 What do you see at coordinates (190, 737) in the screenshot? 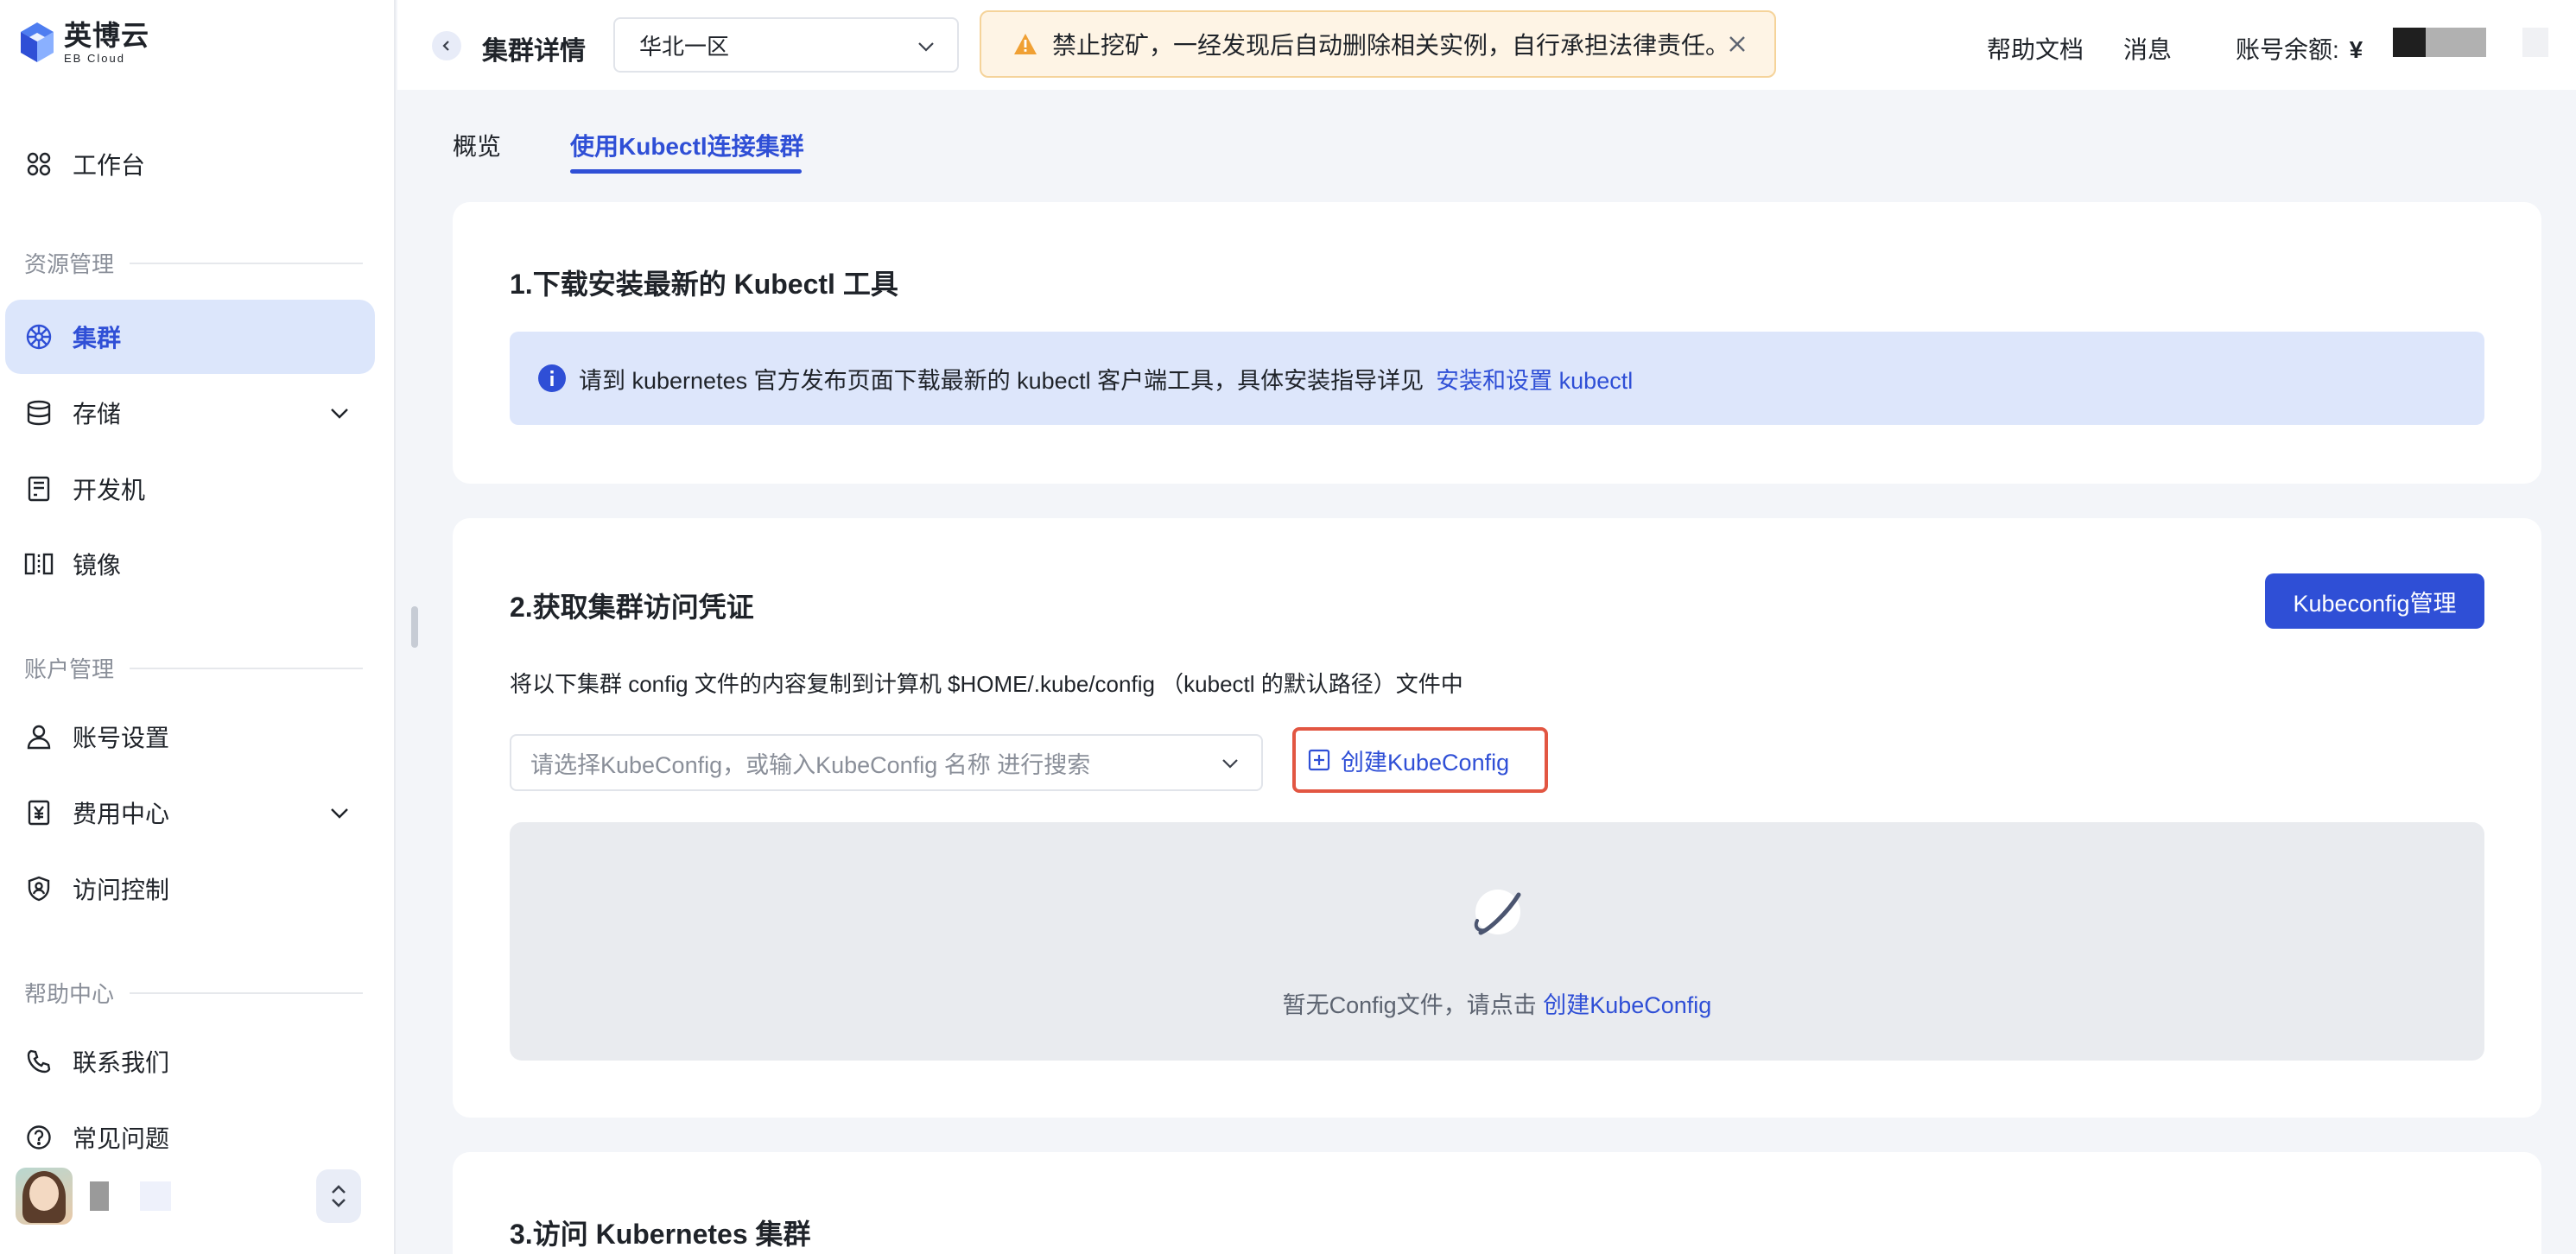
I see `sidebar-item-account-settings: 账号设置` at bounding box center [190, 737].